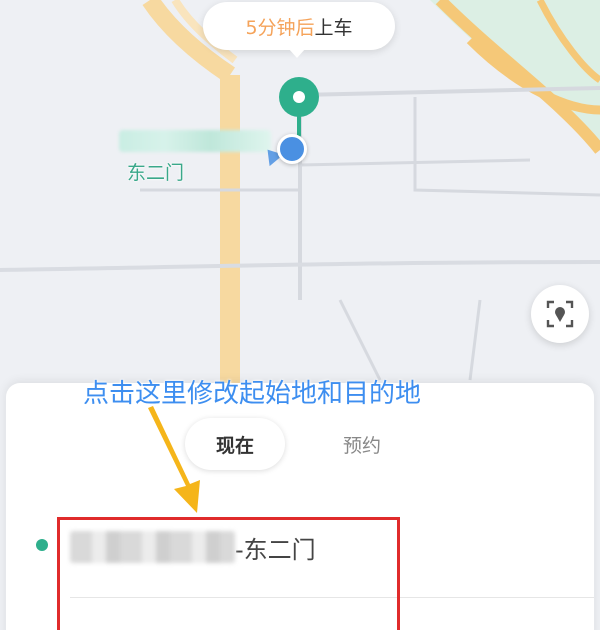 The height and width of the screenshot is (630, 600). What do you see at coordinates (275, 549) in the screenshot?
I see `origin-text: -东二门` at bounding box center [275, 549].